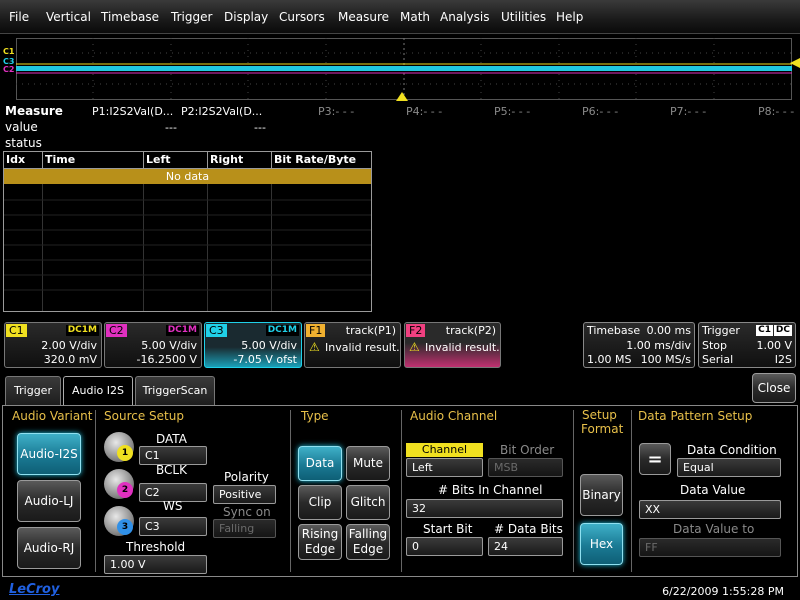 This screenshot has width=800, height=600. Describe the element at coordinates (225, 160) in the screenshot. I see `col-right: Right` at that location.